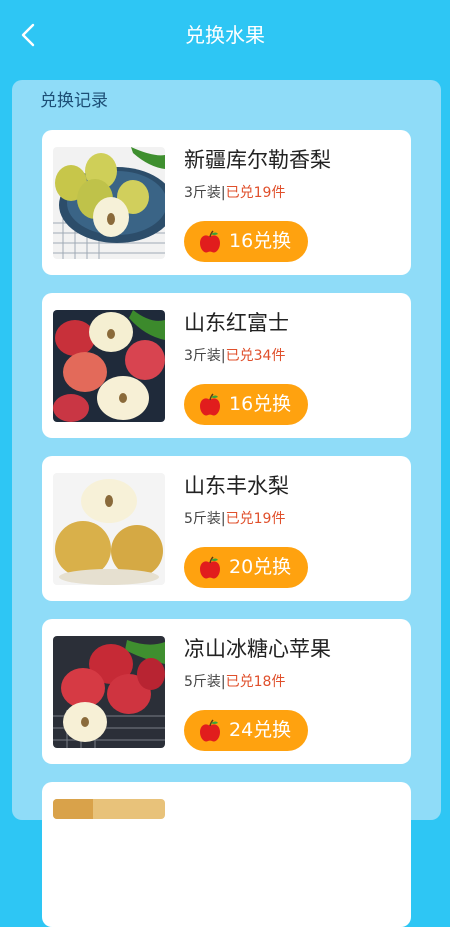 Image resolution: width=450 pixels, height=927 pixels. I want to click on fruit-card: 山东红富士 3斤装|已兑34件 16兑换, so click(226, 365).